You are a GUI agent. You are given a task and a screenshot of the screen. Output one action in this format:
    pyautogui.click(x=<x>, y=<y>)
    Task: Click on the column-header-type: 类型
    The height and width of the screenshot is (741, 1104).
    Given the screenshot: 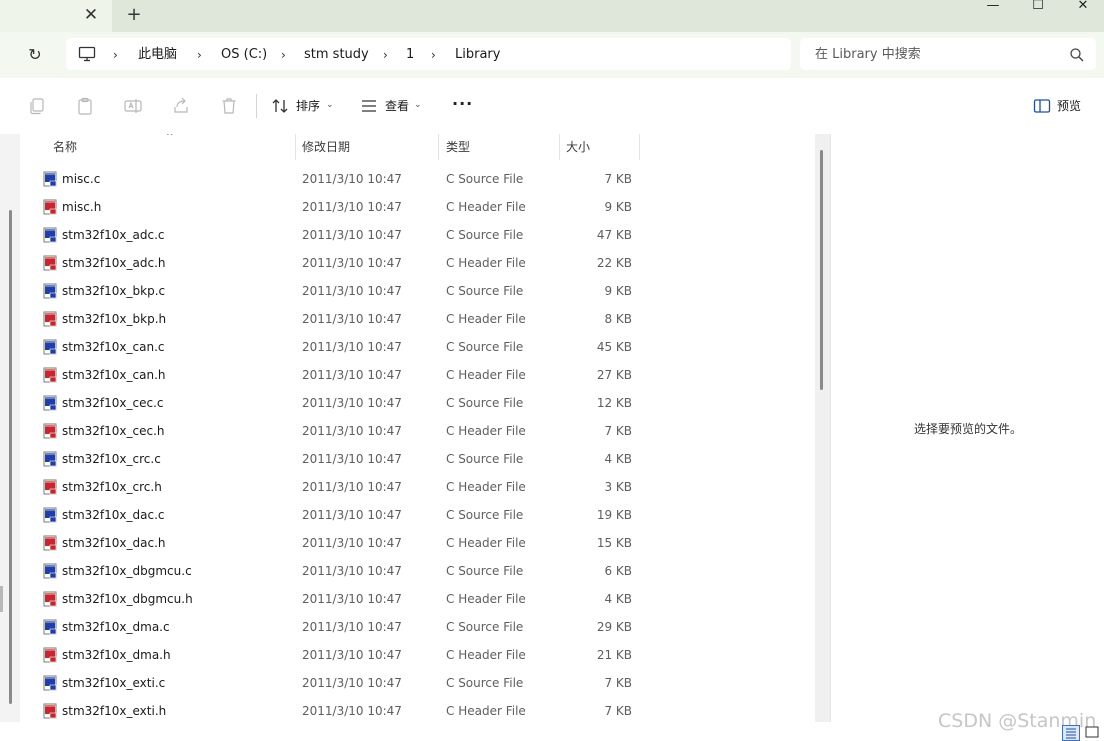 What is the action you would take?
    pyautogui.click(x=458, y=147)
    